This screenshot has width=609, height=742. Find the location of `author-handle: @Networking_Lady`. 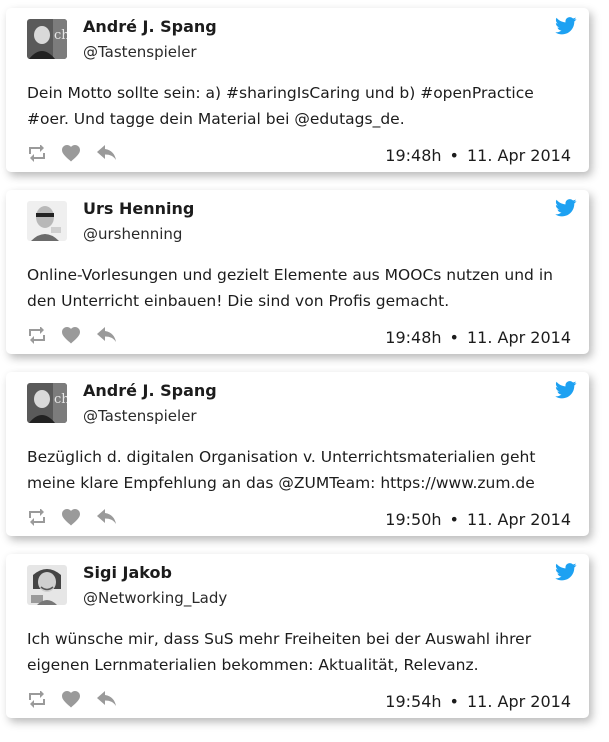

author-handle: @Networking_Lady is located at coordinates (155, 598).